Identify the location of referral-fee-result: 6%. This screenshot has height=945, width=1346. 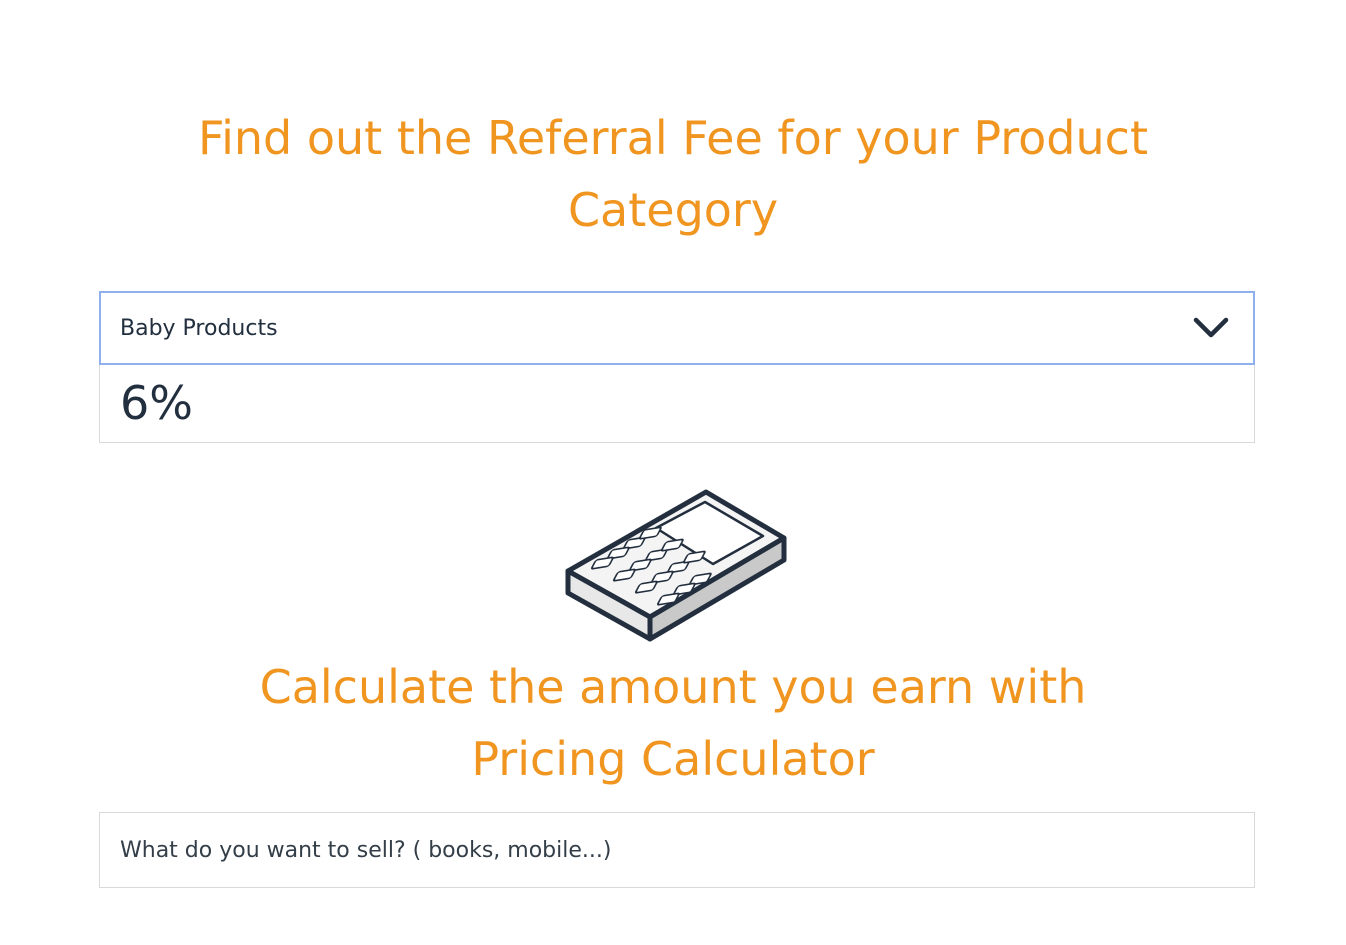
(677, 404).